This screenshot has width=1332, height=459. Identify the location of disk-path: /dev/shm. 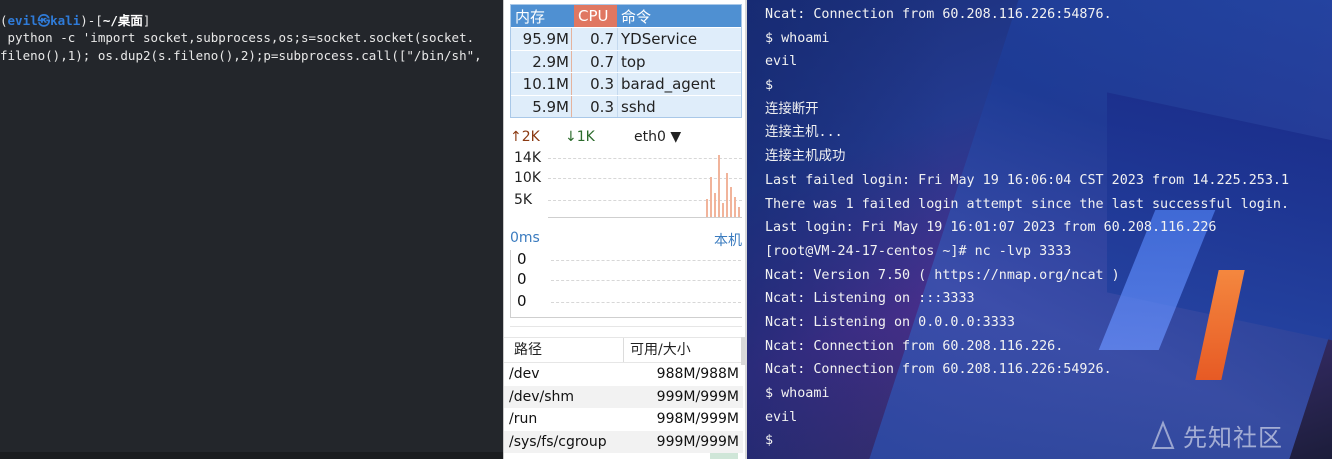
(542, 396).